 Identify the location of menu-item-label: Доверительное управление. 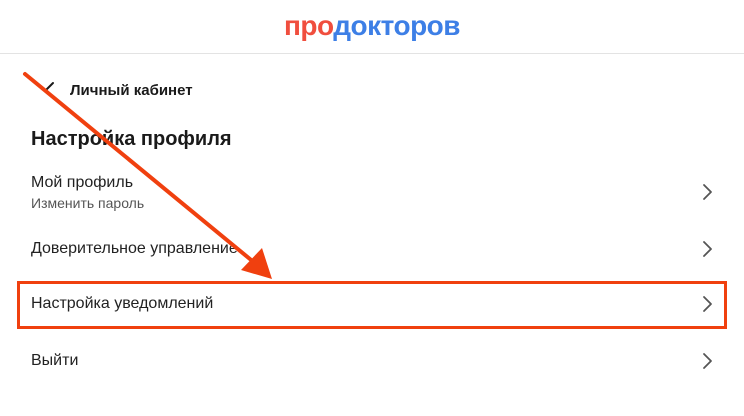
(134, 248).